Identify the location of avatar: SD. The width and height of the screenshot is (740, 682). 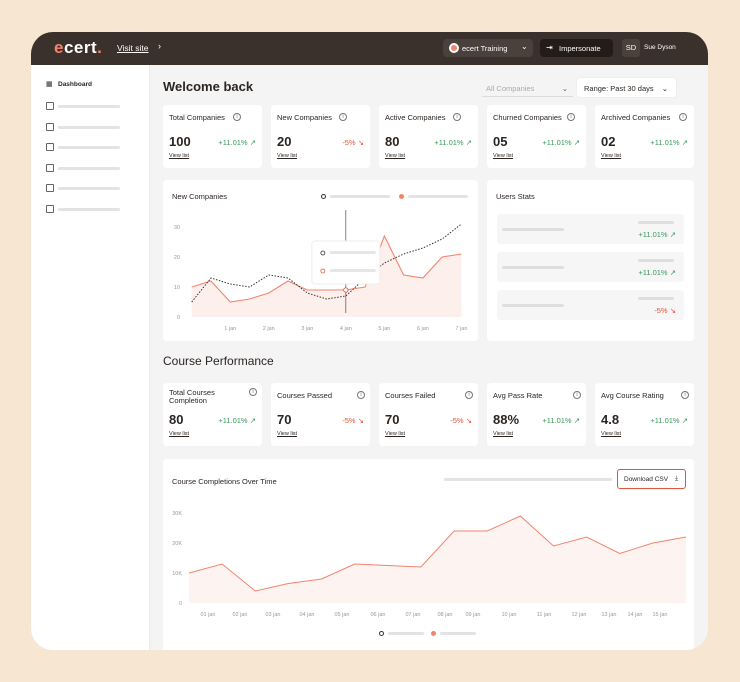
(631, 48).